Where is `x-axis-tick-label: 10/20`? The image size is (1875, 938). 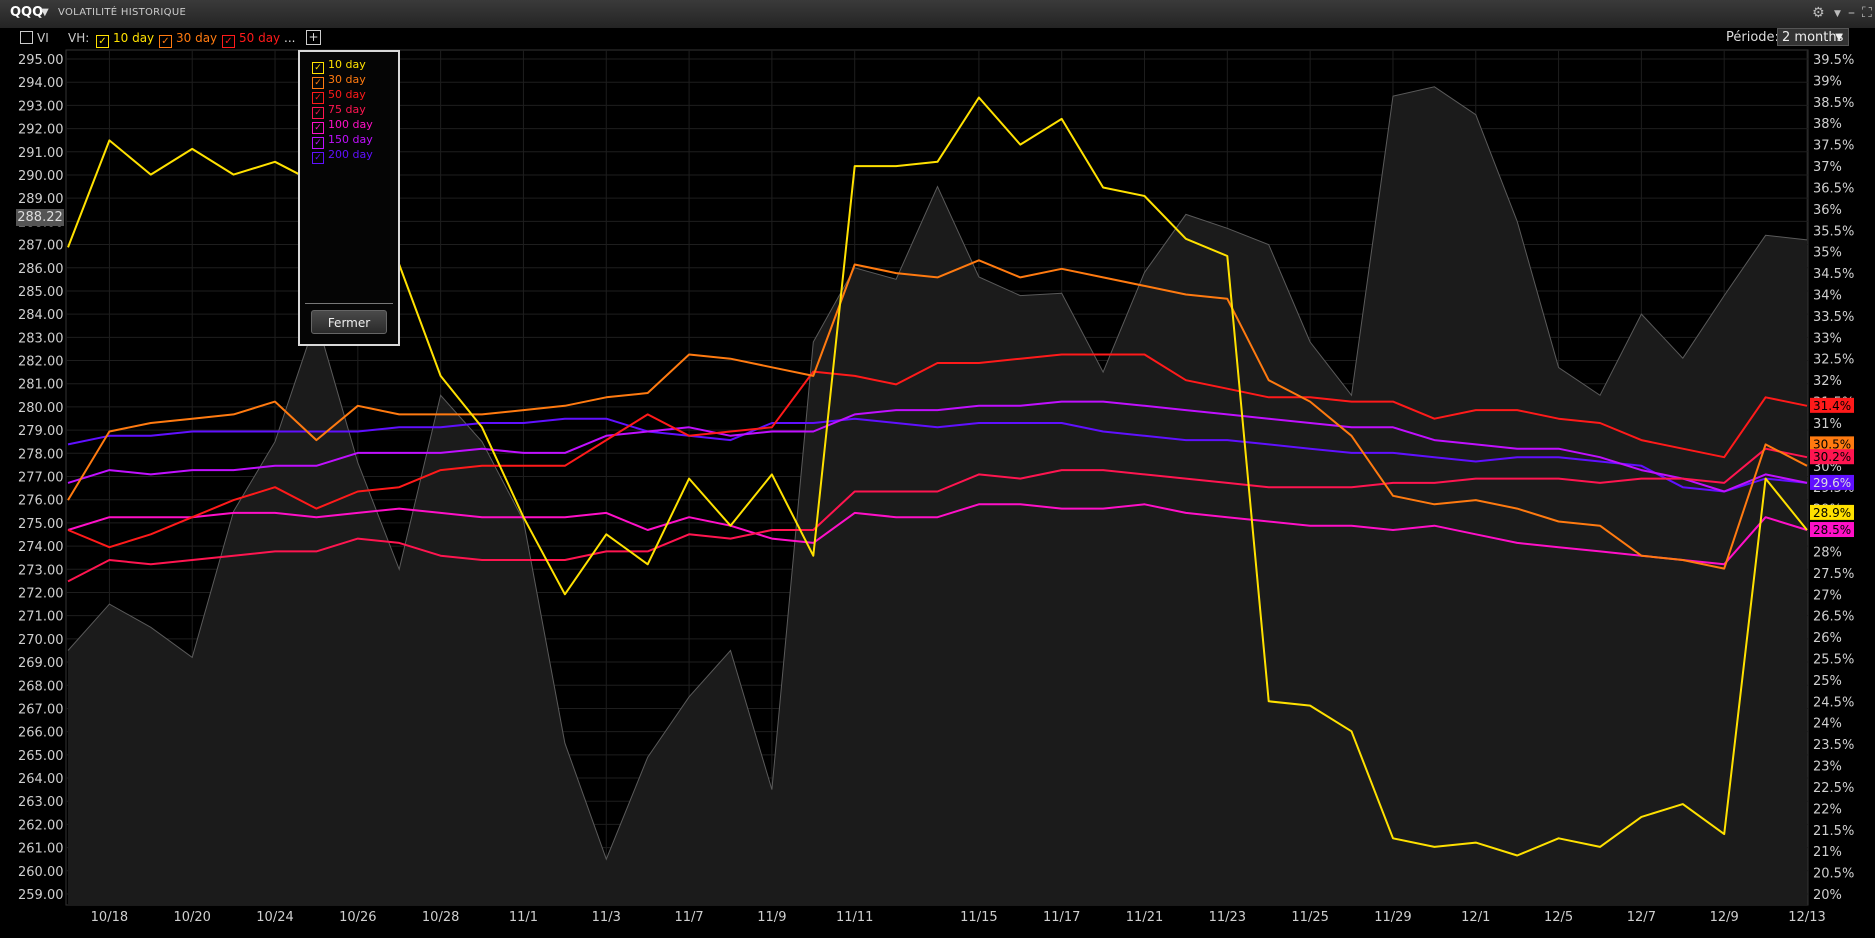
x-axis-tick-label: 10/20 is located at coordinates (191, 917).